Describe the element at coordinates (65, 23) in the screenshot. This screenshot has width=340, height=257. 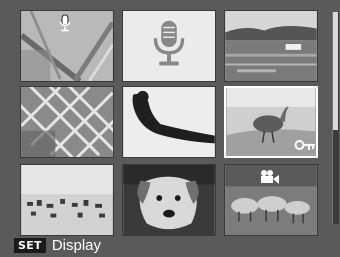
I see `voice-memo-icon` at that location.